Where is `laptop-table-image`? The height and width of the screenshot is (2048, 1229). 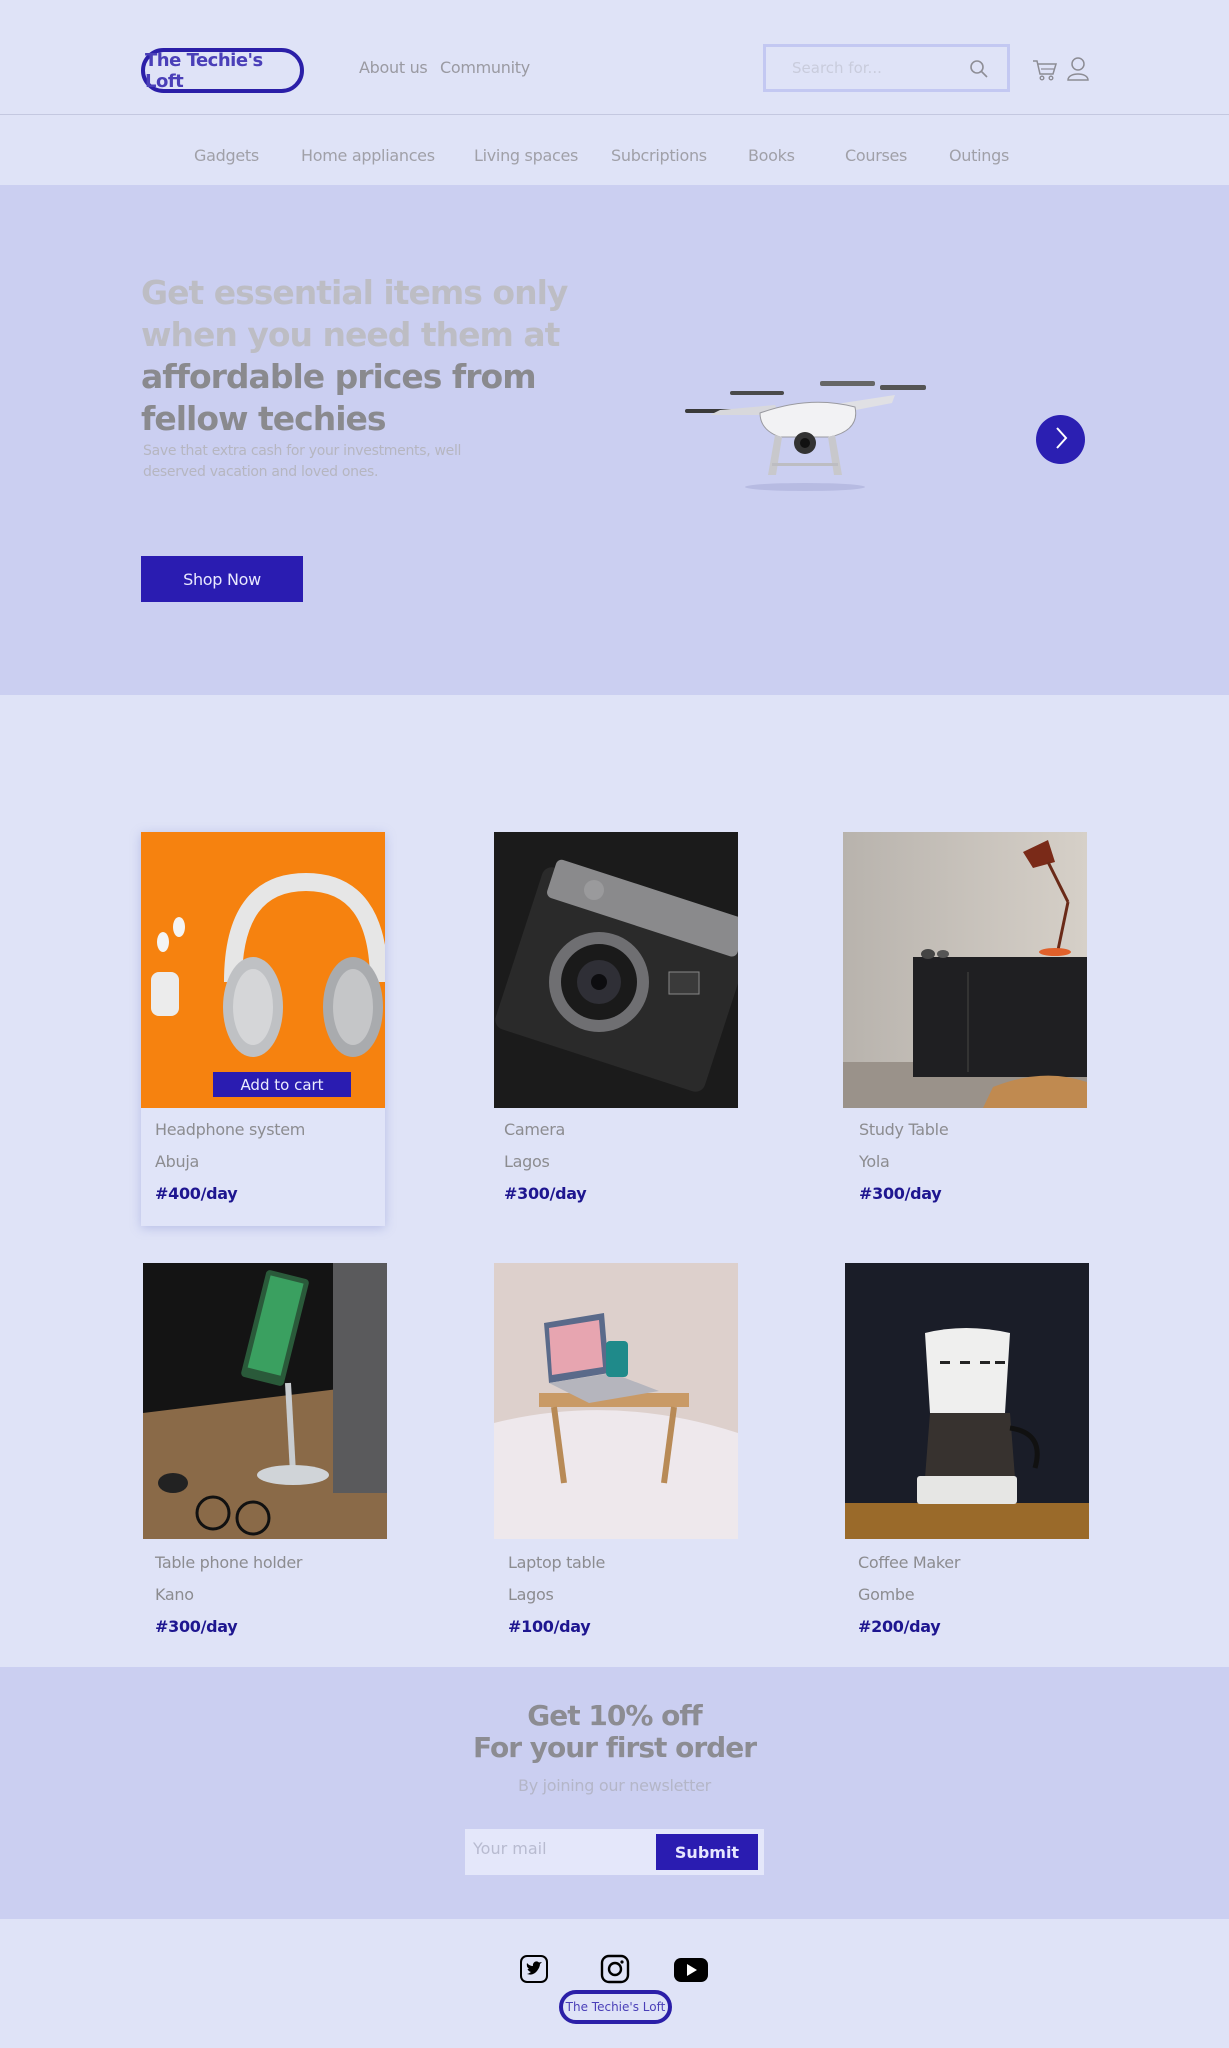
laptop-table-image is located at coordinates (616, 1401).